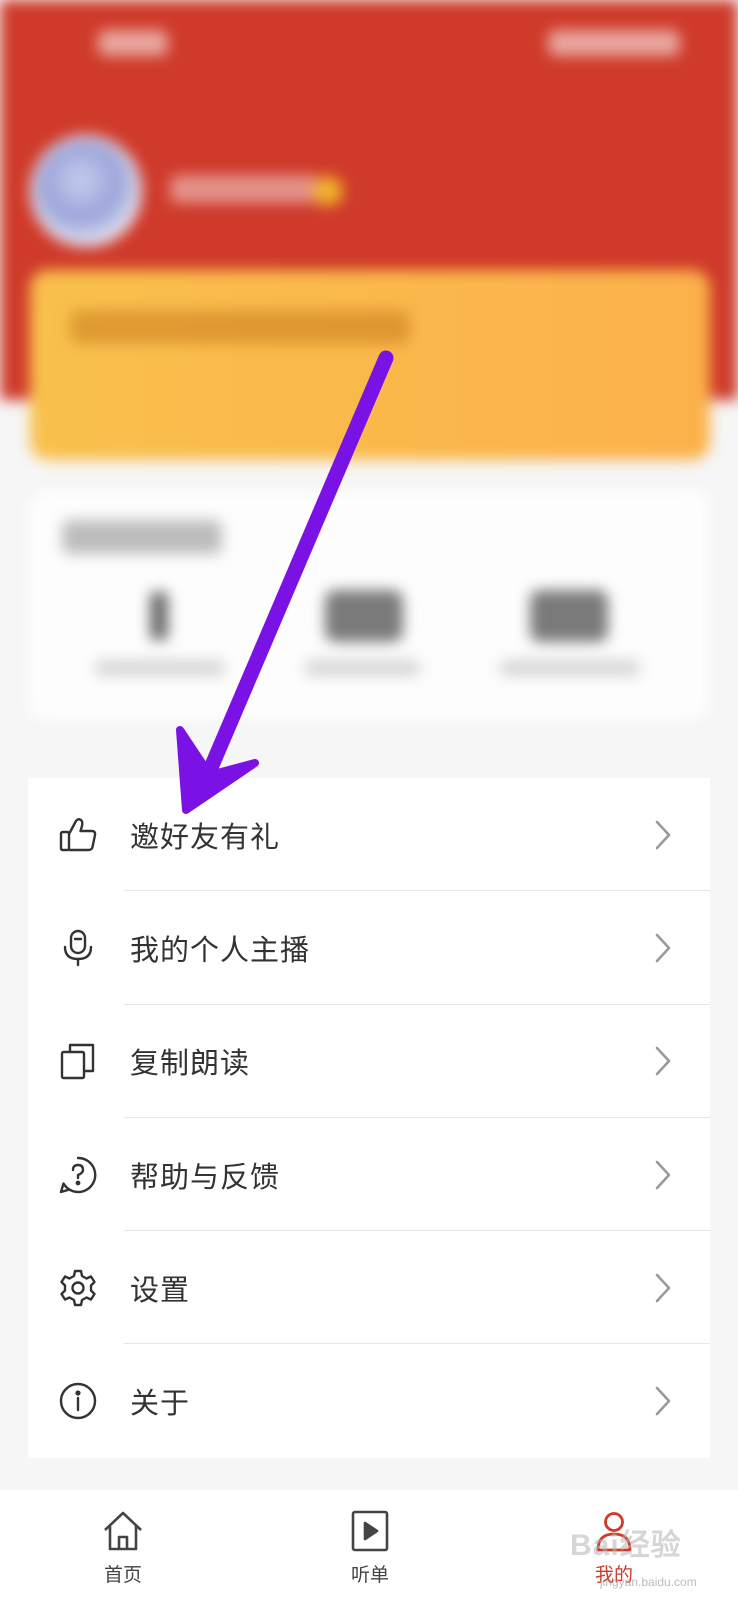 This screenshot has width=738, height=1600. What do you see at coordinates (220, 949) in the screenshot?
I see `menu-item-label: 我的个人主播` at bounding box center [220, 949].